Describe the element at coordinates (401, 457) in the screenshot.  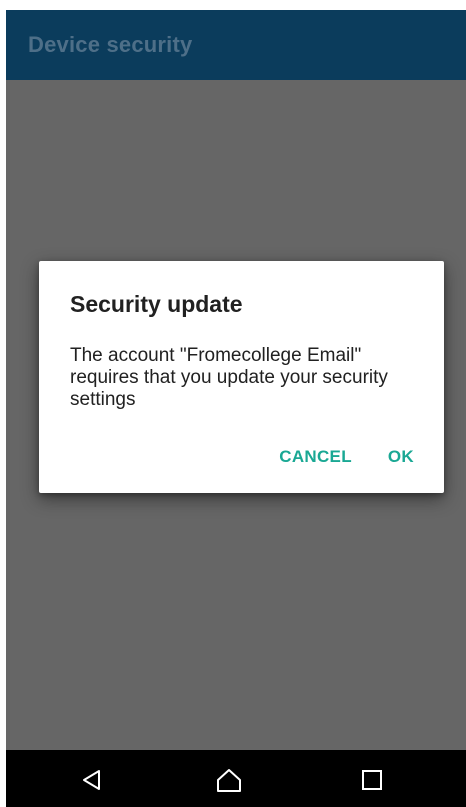
I see `ok-button: OK` at that location.